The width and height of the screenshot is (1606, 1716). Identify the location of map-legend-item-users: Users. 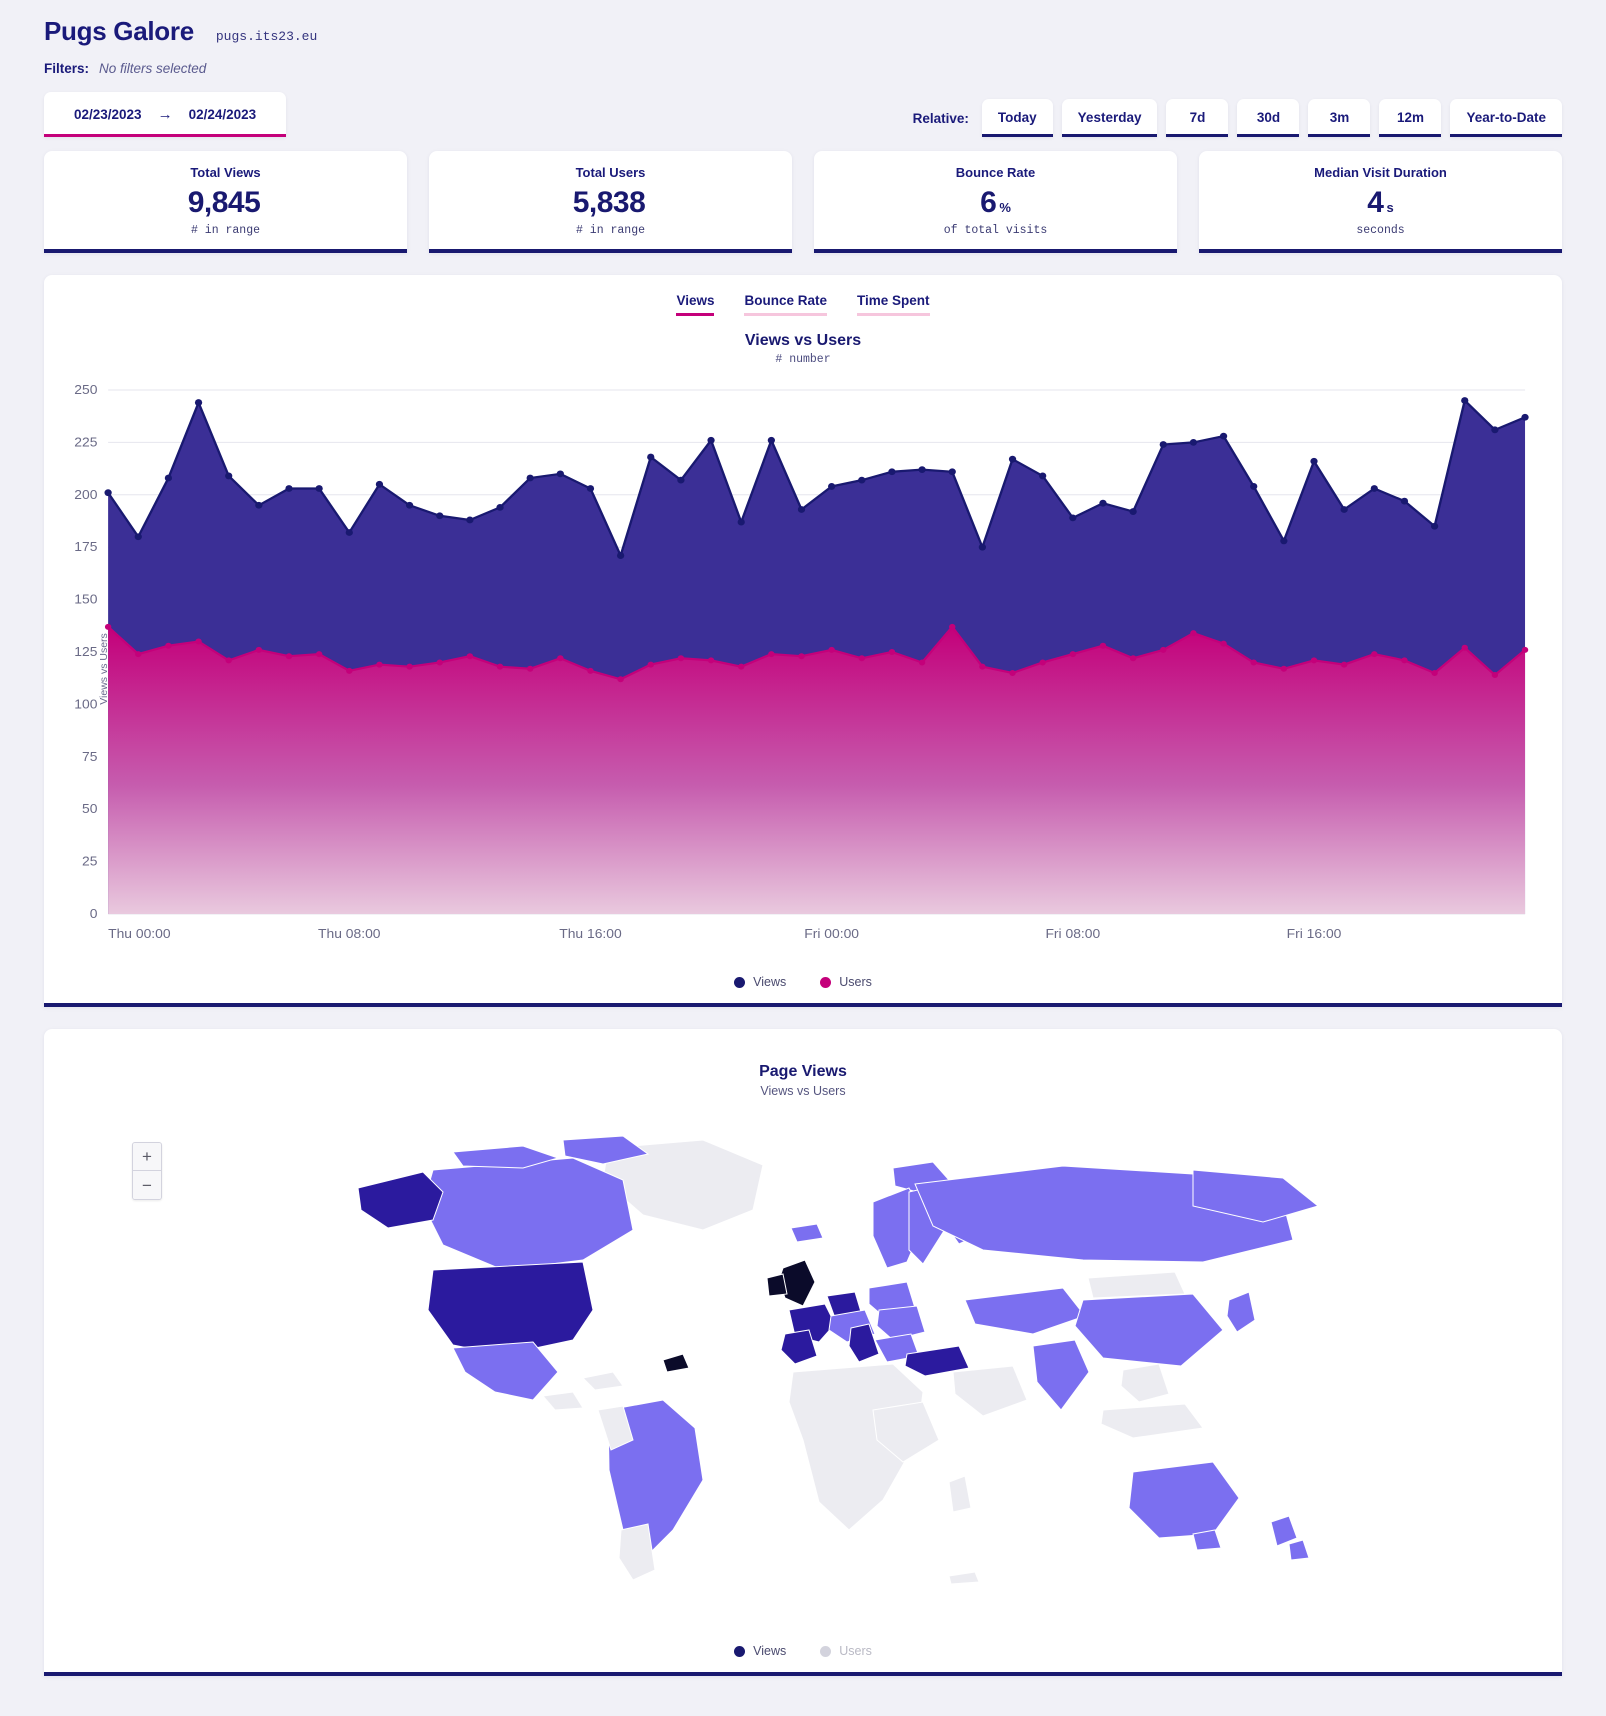
(846, 1651).